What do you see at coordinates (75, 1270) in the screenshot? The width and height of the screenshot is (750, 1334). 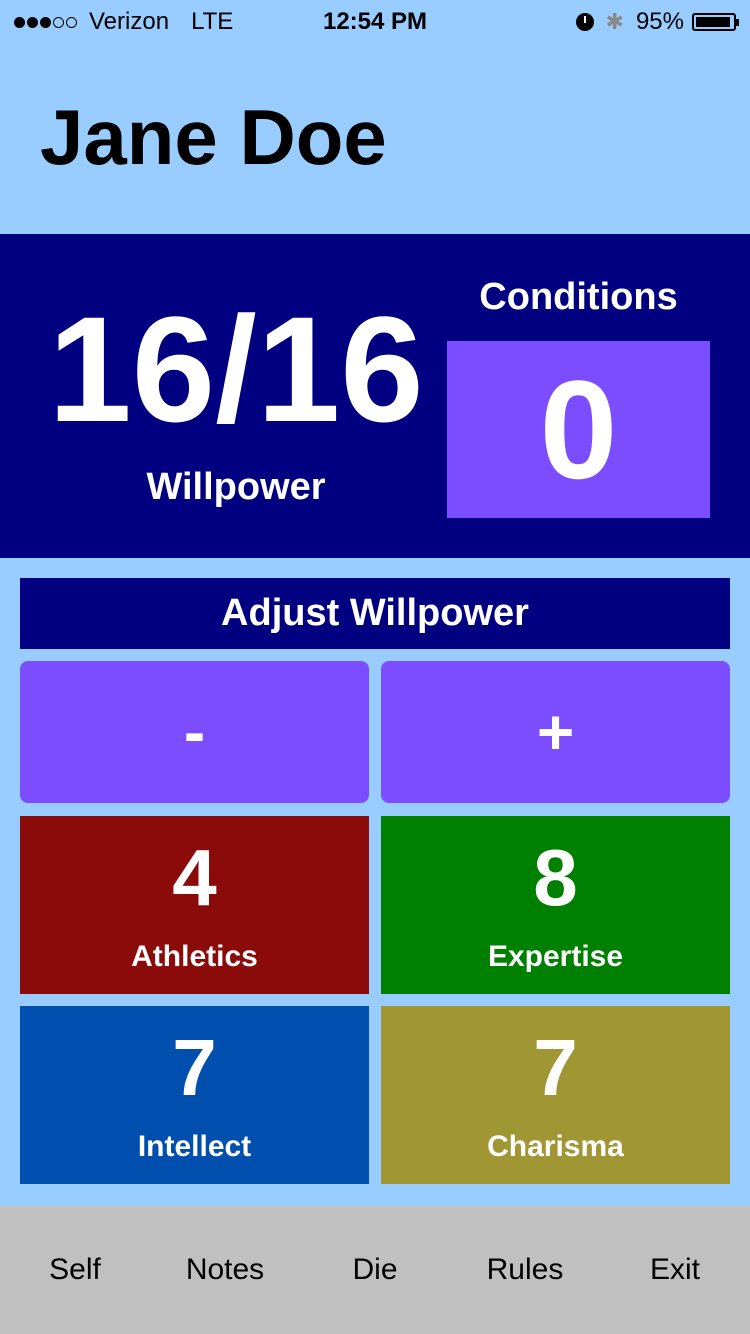 I see `tab-self: Self` at bounding box center [75, 1270].